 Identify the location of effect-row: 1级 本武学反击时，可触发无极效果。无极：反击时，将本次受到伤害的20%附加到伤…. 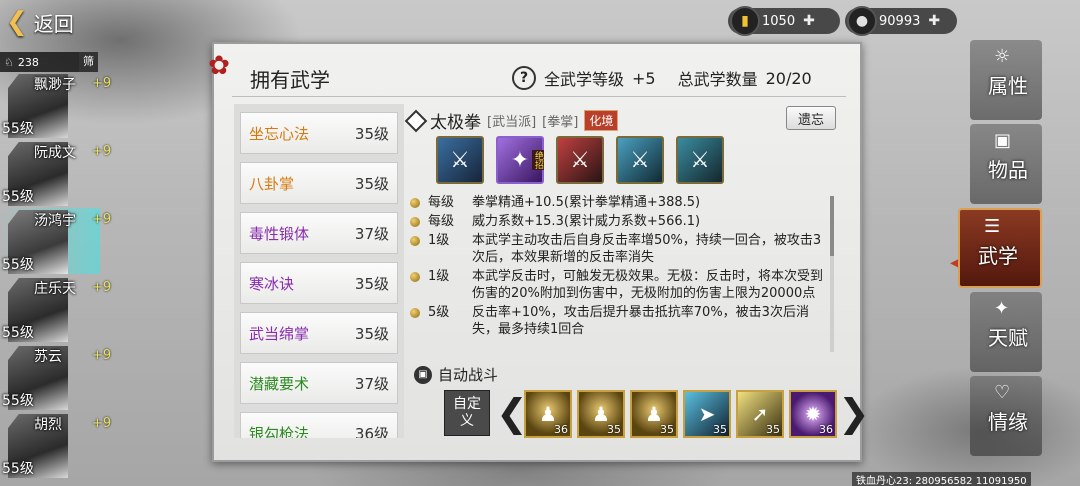
(617, 285).